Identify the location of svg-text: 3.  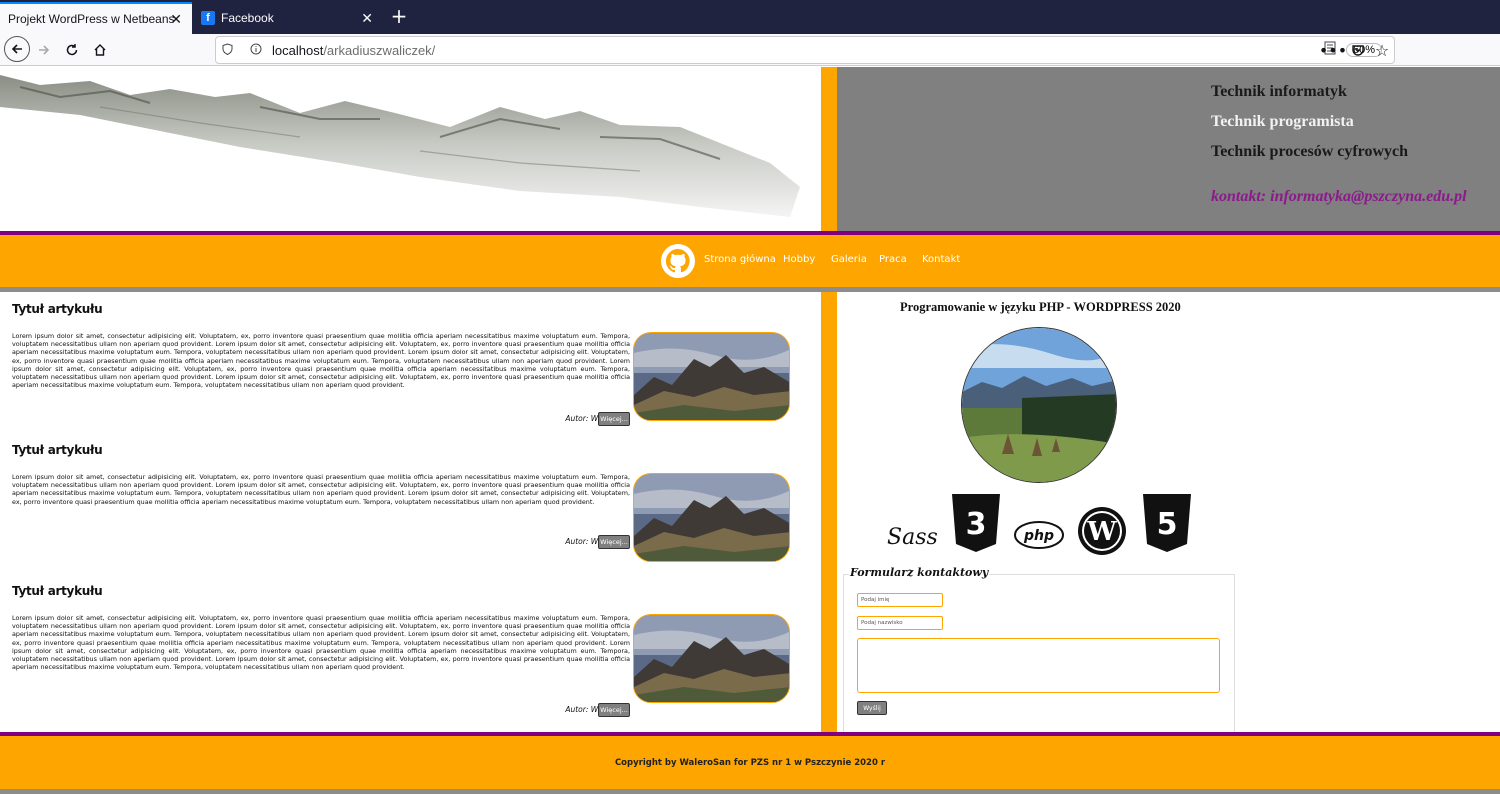
(976, 524).